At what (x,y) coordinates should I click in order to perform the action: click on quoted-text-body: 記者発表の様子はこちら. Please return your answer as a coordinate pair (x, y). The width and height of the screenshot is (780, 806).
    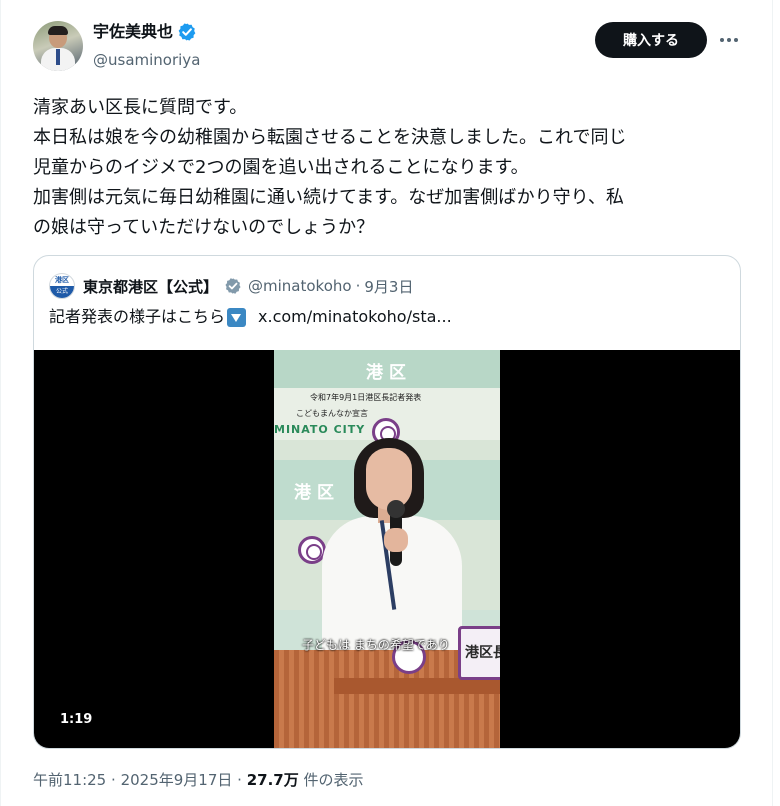
    Looking at the image, I should click on (137, 316).